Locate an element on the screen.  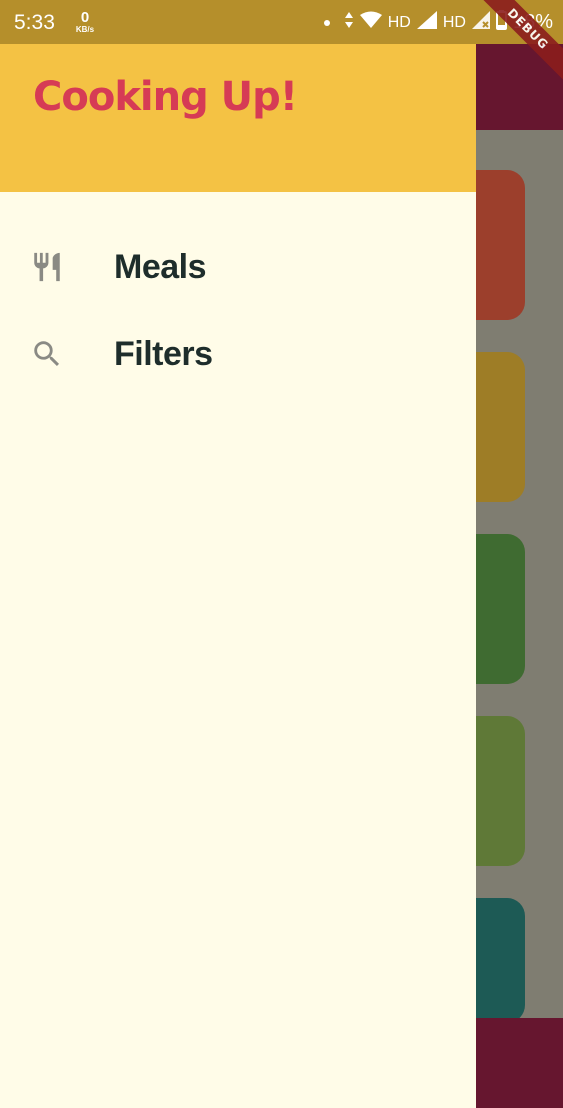
net-speed-indicator: 0 KB/s is located at coordinates (85, 22).